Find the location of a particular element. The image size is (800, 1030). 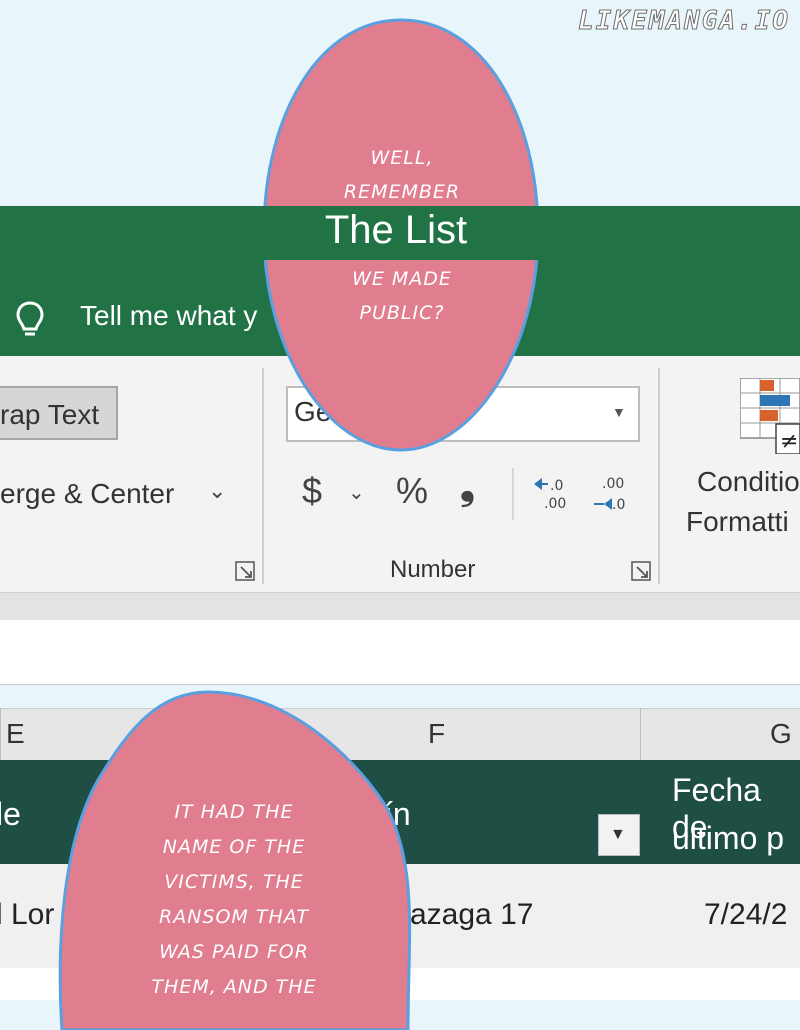

title-text: The List is located at coordinates (396, 230).